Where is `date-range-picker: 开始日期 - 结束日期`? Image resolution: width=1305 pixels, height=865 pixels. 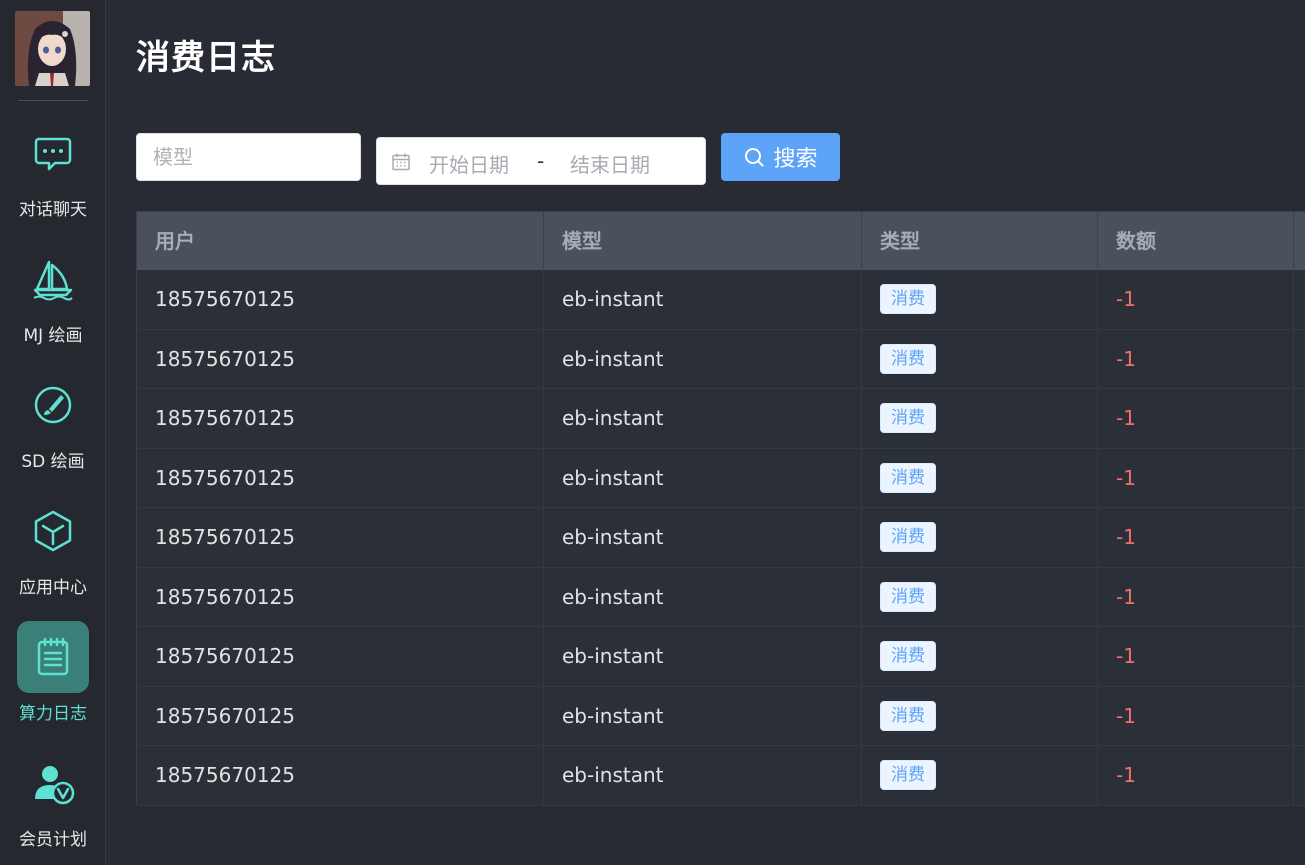
date-range-picker: 开始日期 - 结束日期 is located at coordinates (541, 161).